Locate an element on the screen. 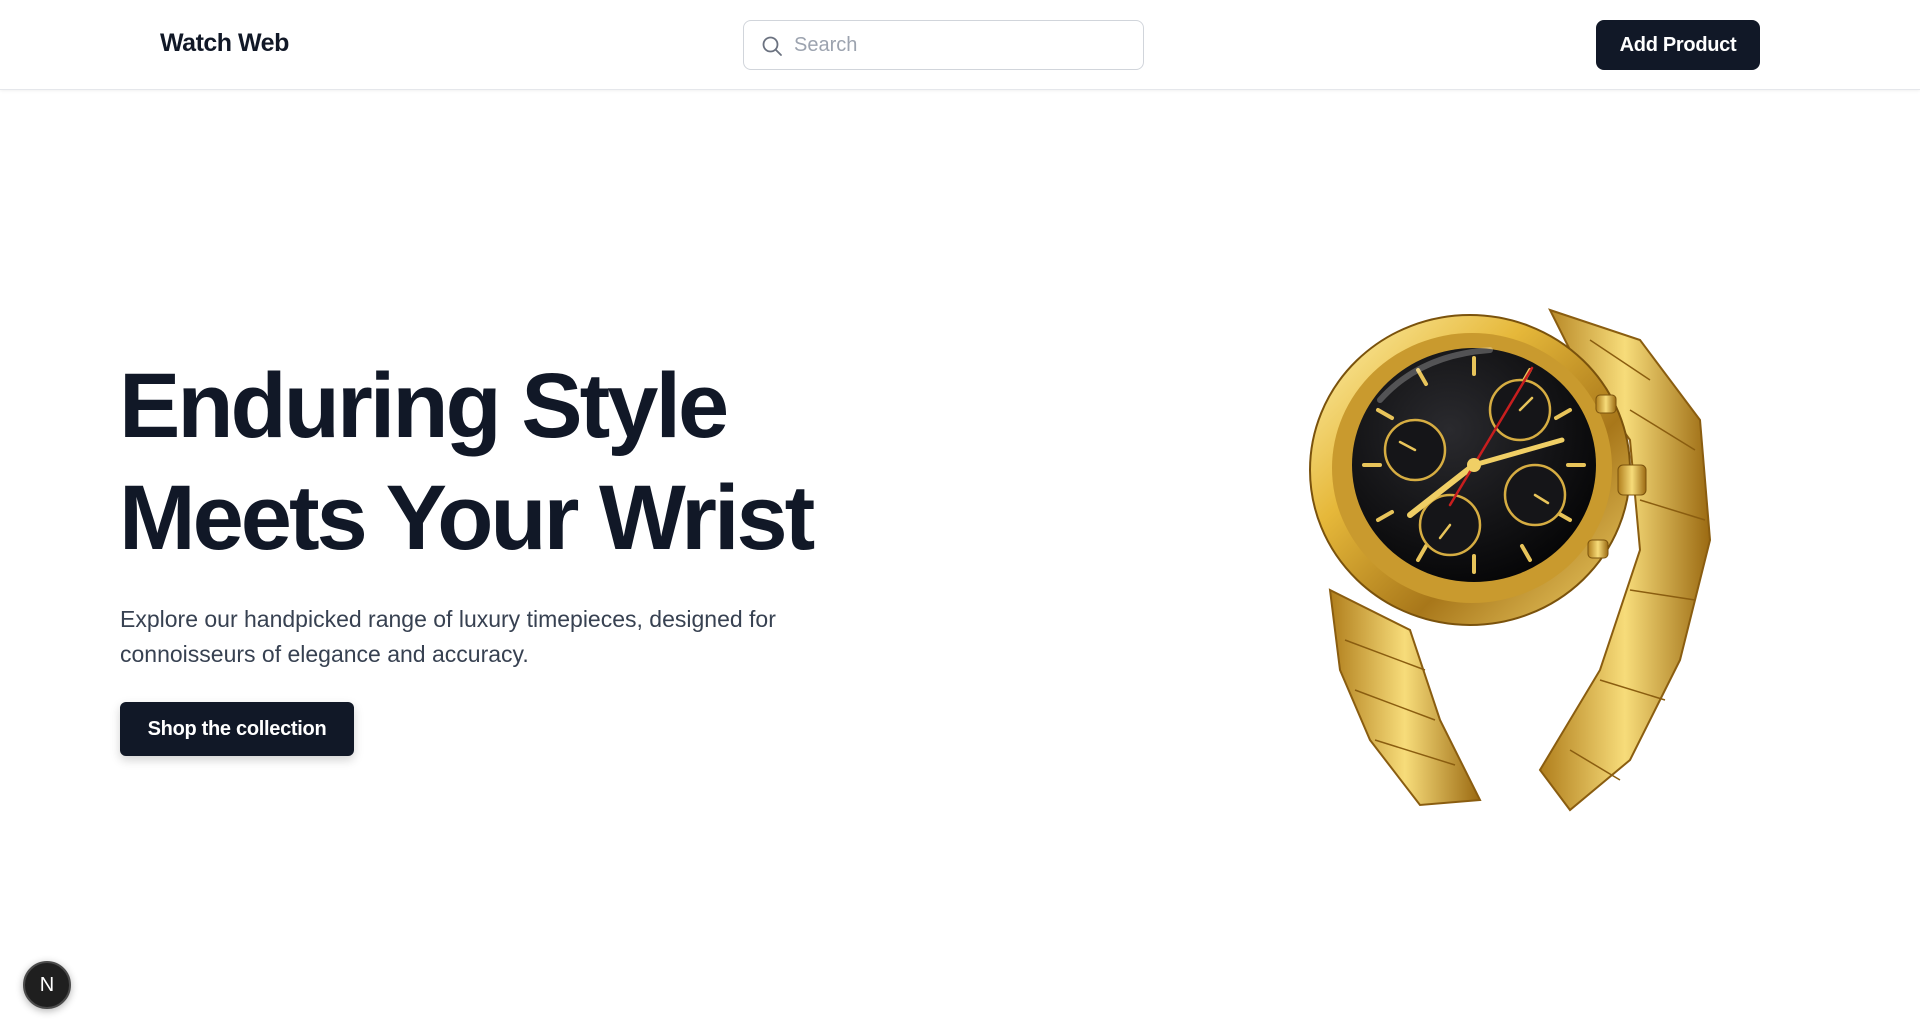 The height and width of the screenshot is (1032, 1920). search-input is located at coordinates (964, 45).